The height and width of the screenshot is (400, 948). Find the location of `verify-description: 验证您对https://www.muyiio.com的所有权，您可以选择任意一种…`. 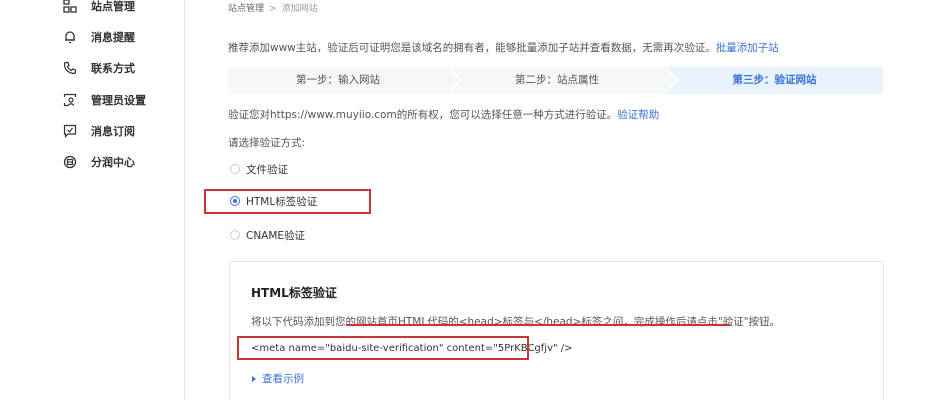

verify-description: 验证您对https://www.muyiio.com的所有权，您可以选择任意一种… is located at coordinates (423, 115).